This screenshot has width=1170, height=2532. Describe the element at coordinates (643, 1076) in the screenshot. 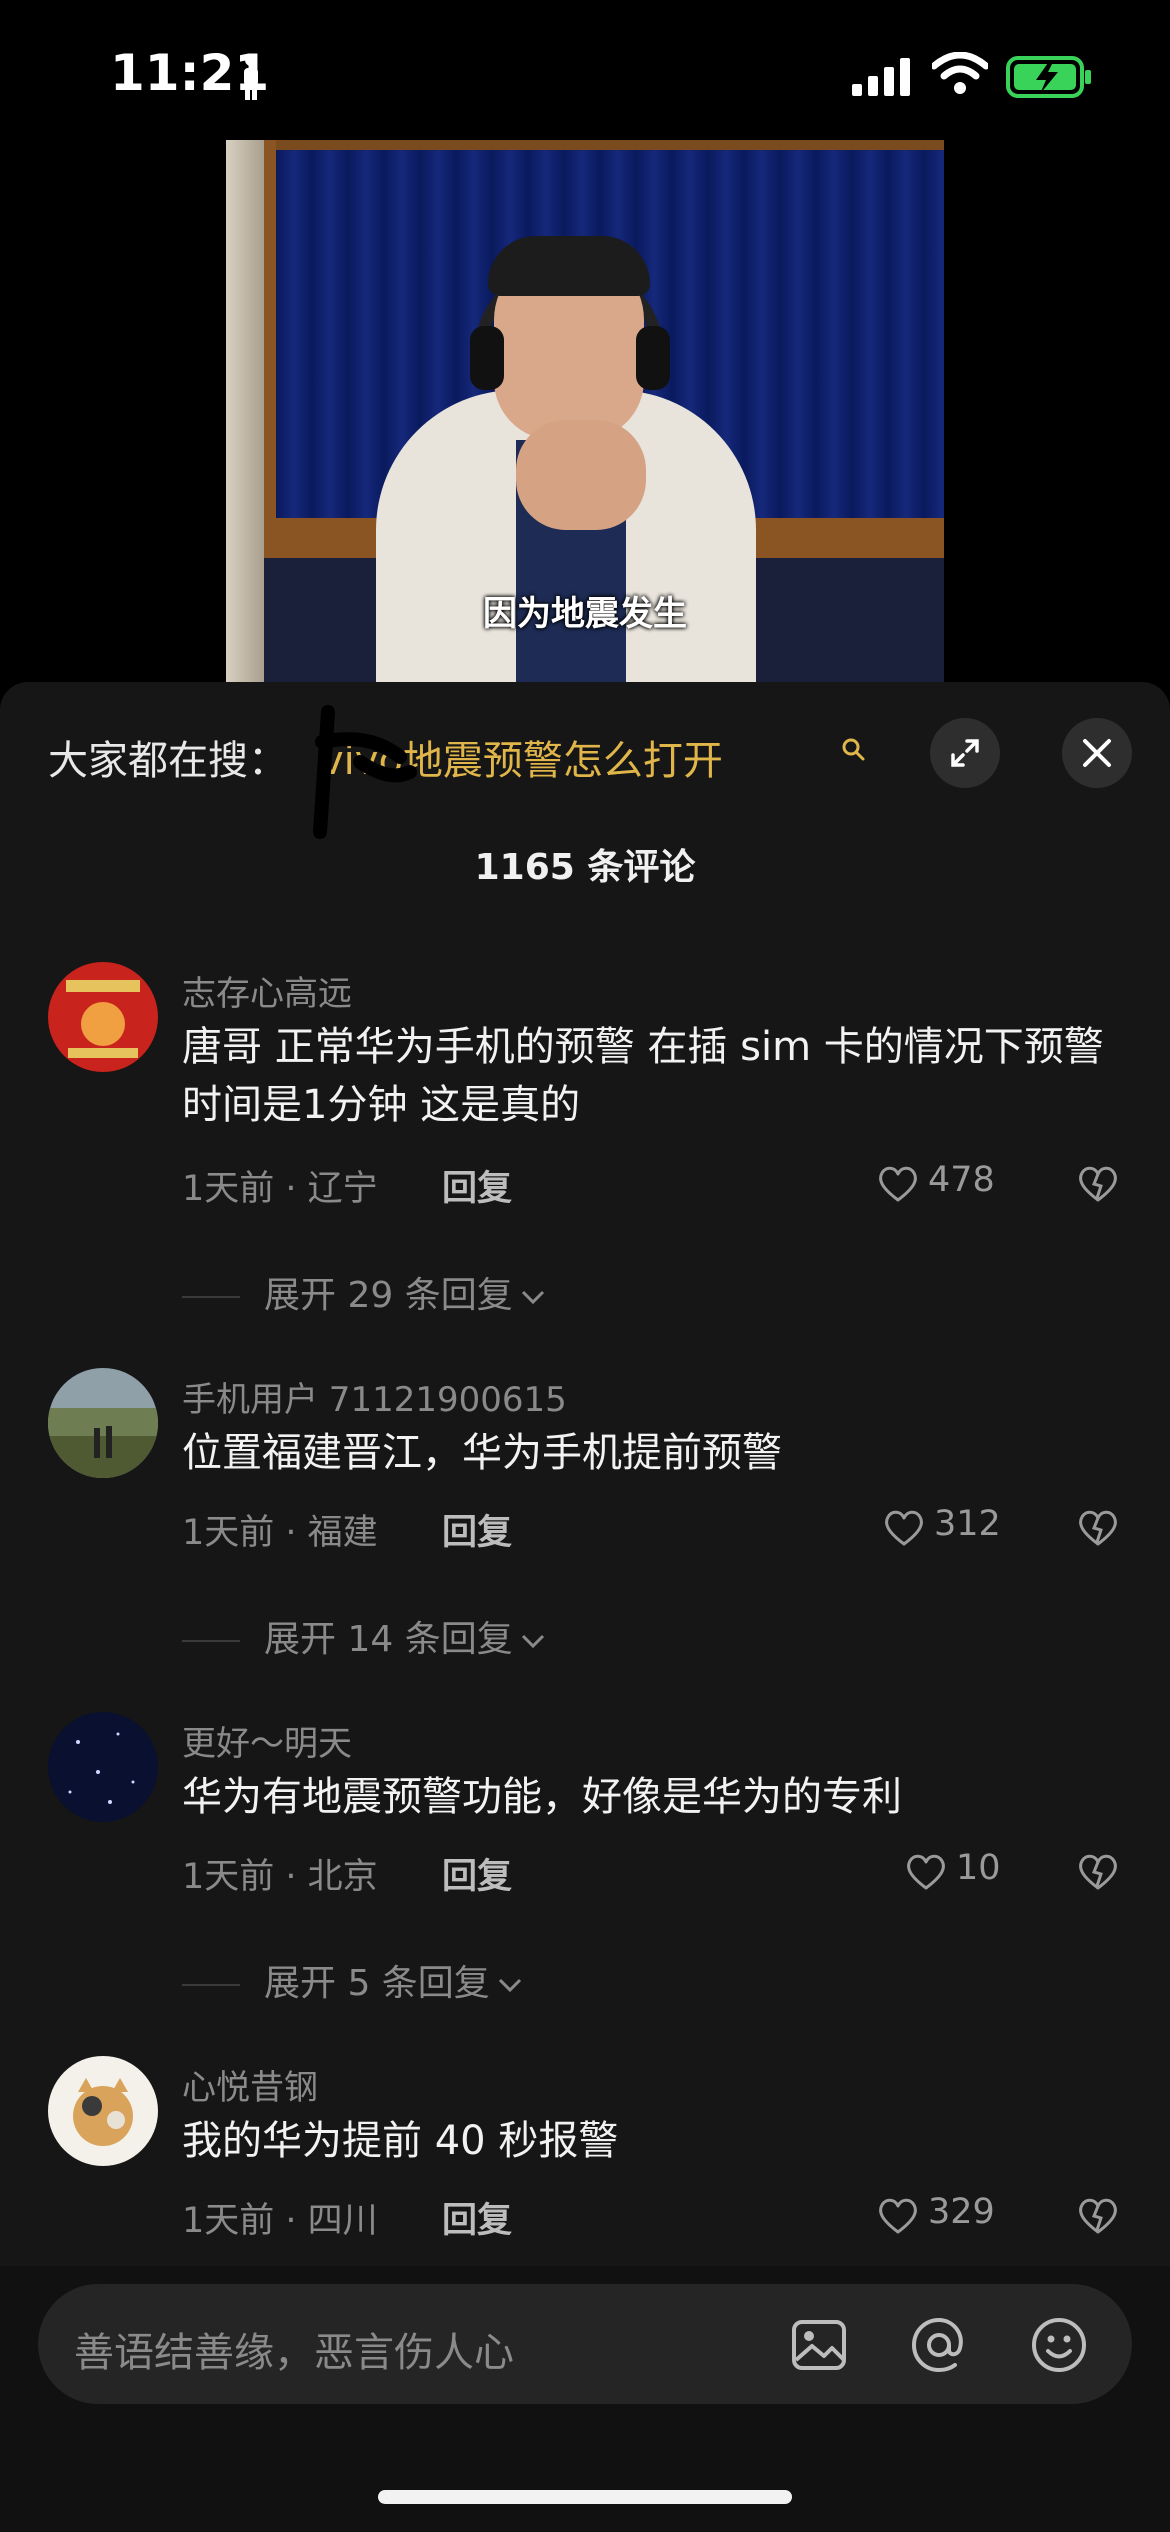

I see `comment-text: 唐哥 正常华为手机的预警 在插 sim 卡的情况下预警时间是1分钟 这是真的` at that location.